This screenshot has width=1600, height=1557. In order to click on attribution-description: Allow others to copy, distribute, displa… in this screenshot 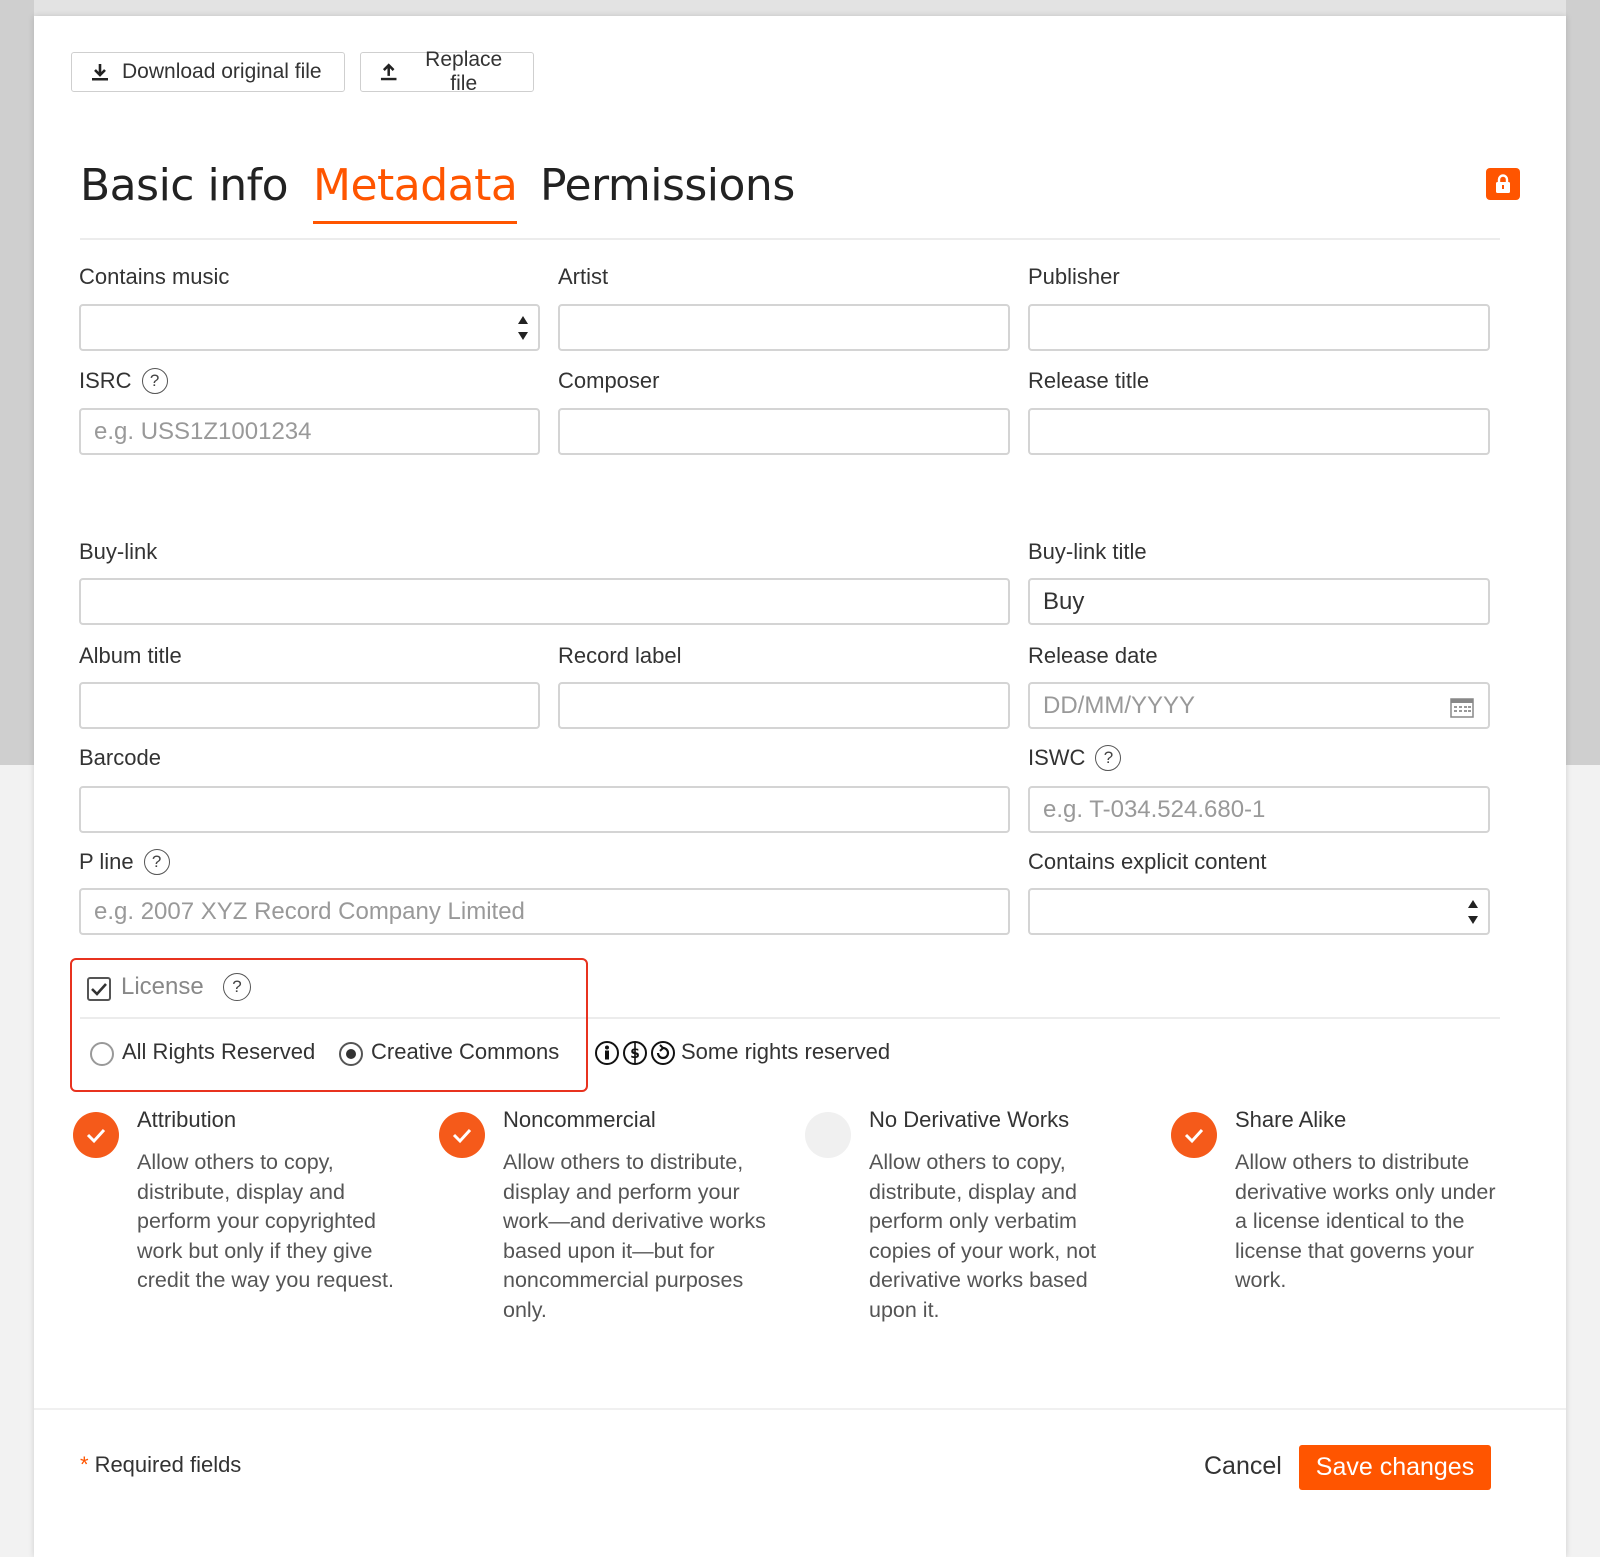, I will do `click(265, 1221)`.